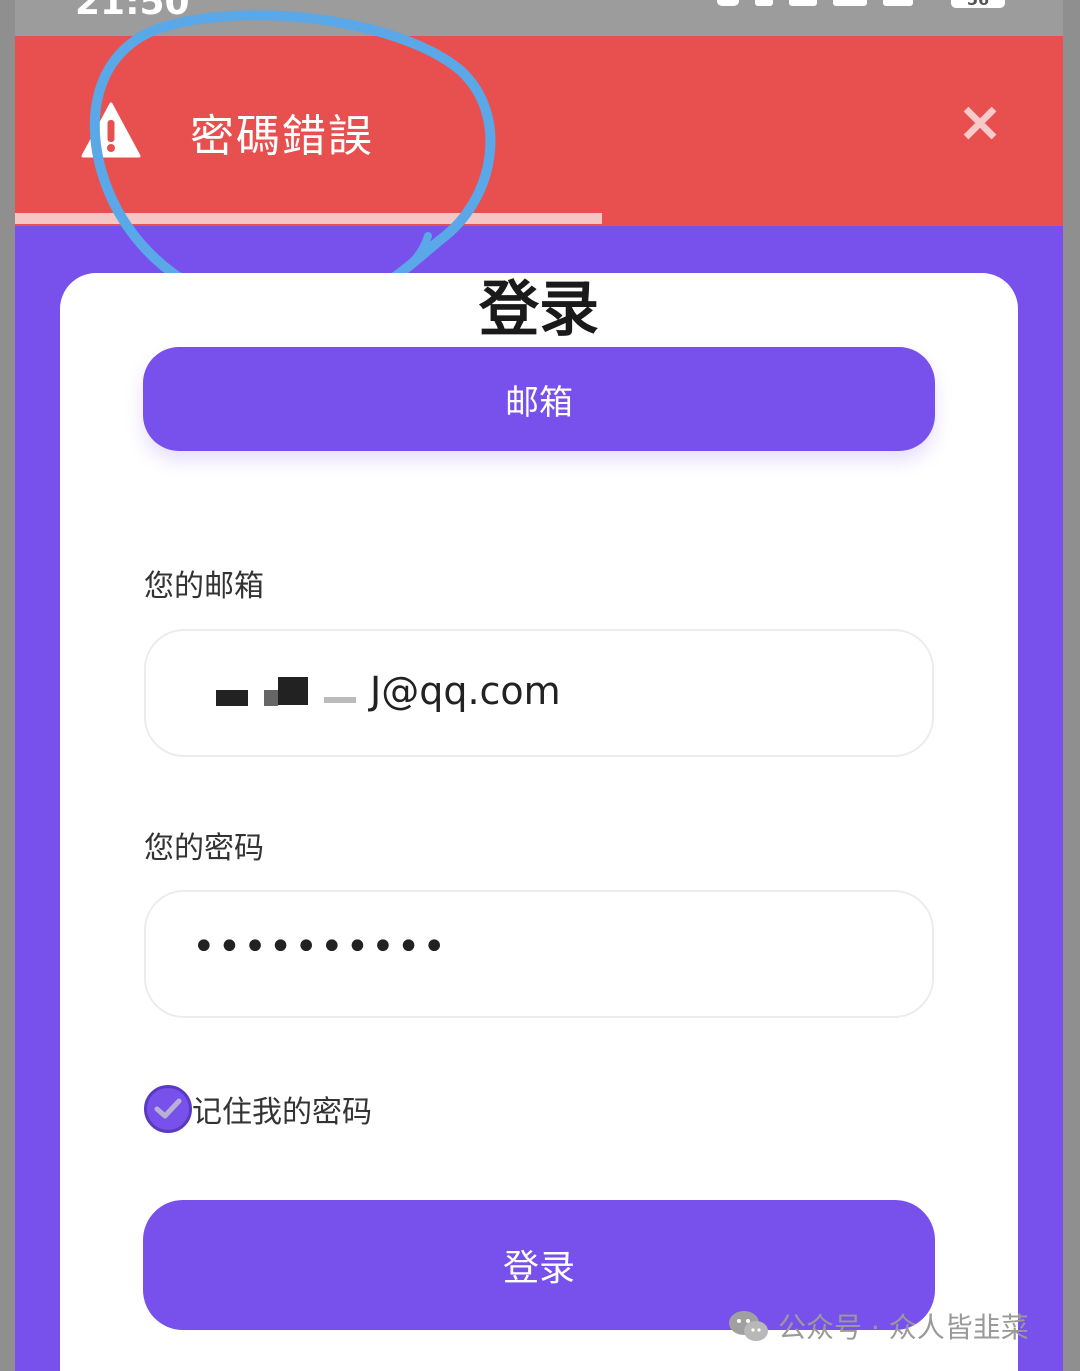 The image size is (1080, 1371). Describe the element at coordinates (850, 3) in the screenshot. I see `signal-icon` at that location.